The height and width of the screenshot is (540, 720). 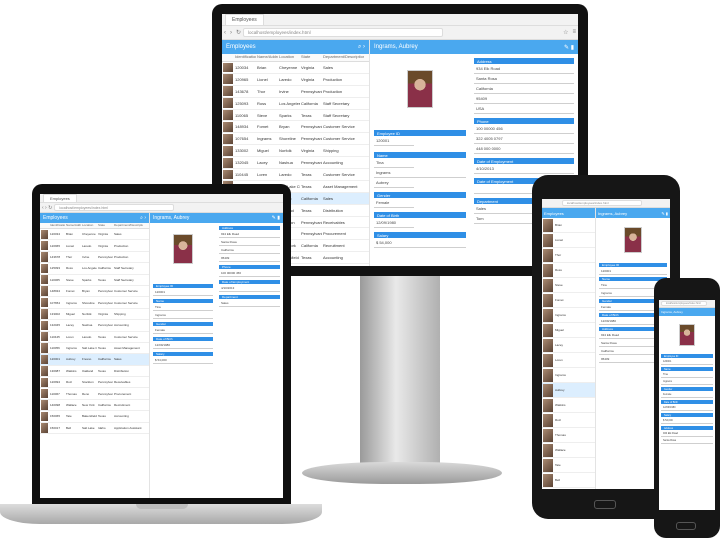 What do you see at coordinates (394, 203) in the screenshot?
I see `field-gender: Female` at bounding box center [394, 203].